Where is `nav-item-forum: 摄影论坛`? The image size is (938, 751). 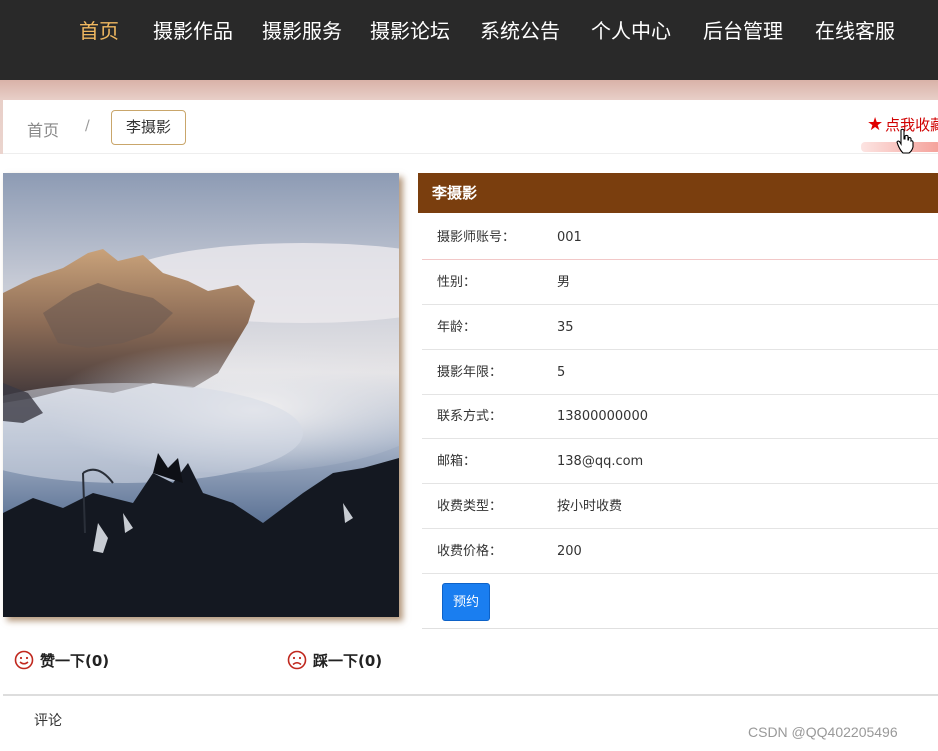 nav-item-forum: 摄影论坛 is located at coordinates (410, 31).